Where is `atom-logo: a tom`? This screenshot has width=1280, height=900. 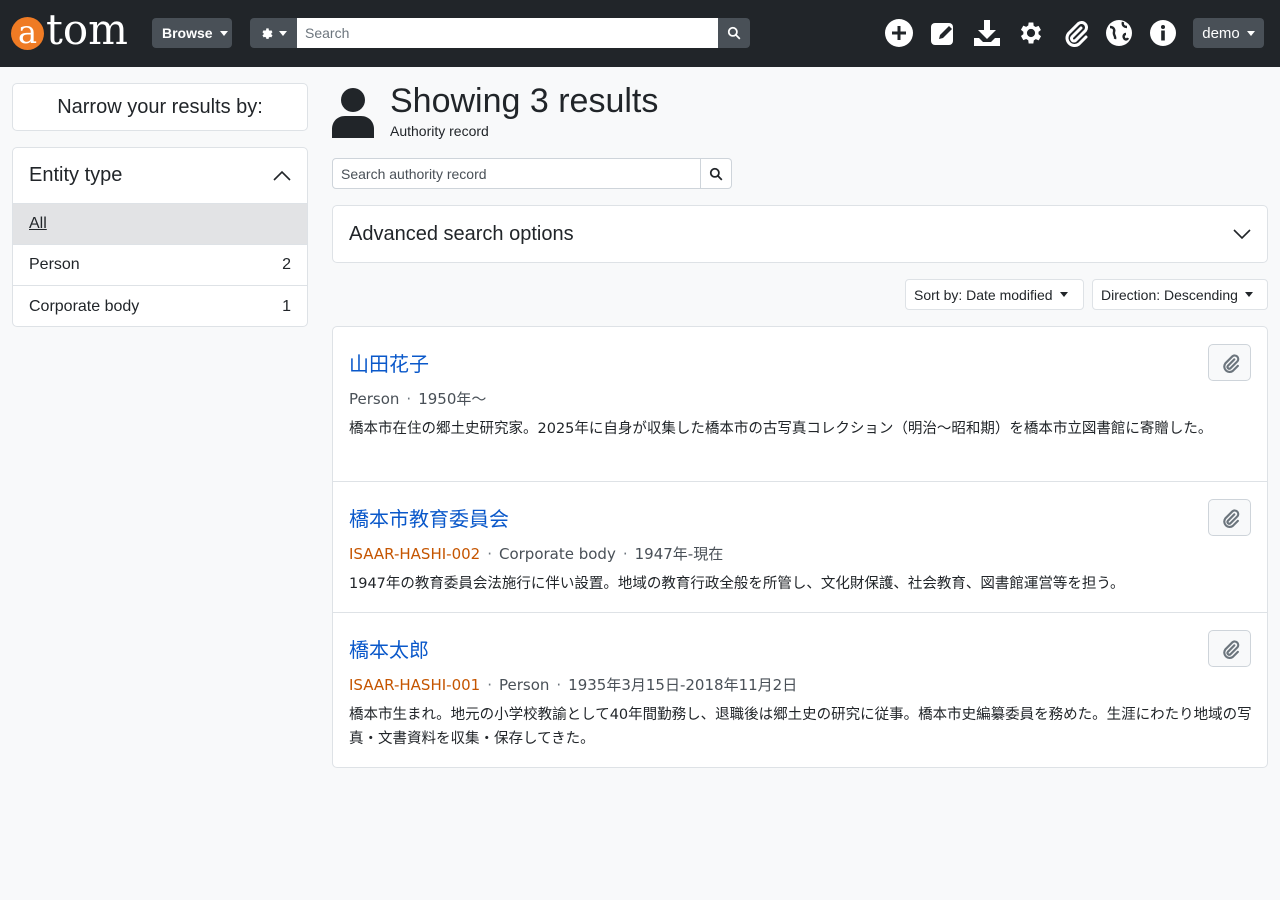 atom-logo: a tom is located at coordinates (69, 30).